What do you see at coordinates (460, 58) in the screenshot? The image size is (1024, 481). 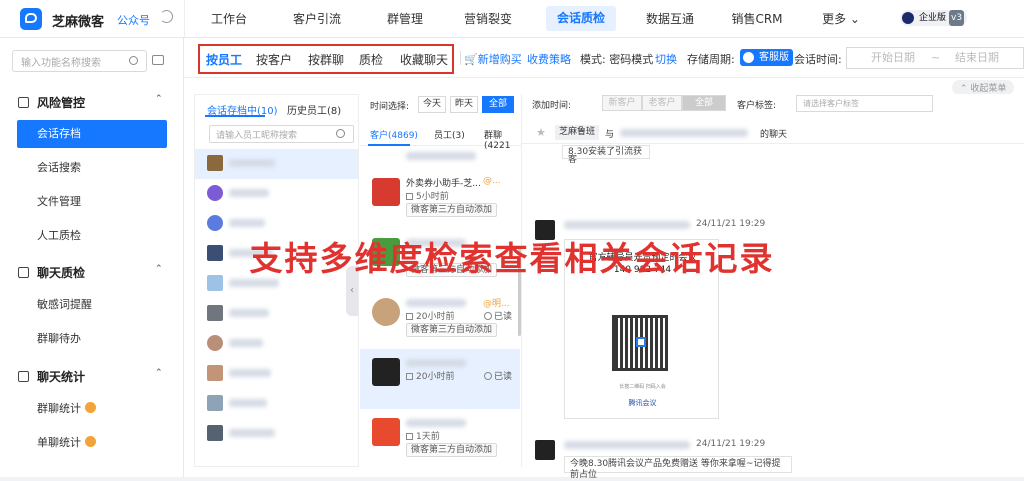 I see `divider` at bounding box center [460, 58].